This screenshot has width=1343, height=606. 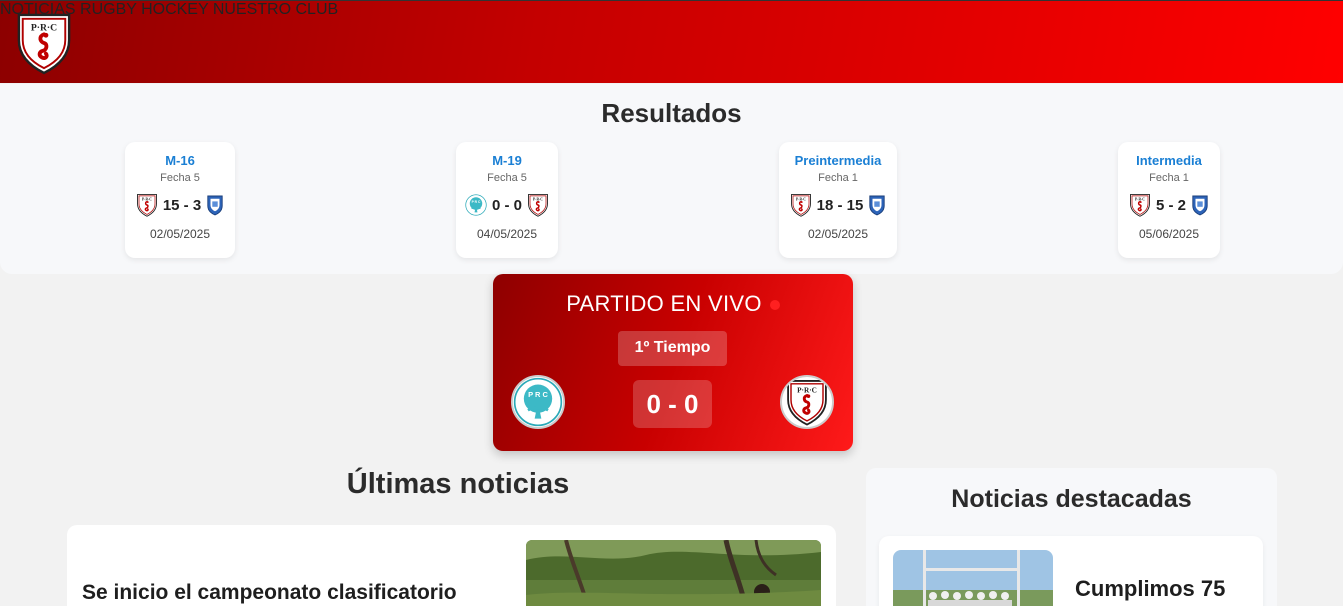 I want to click on live-match-card: PARTIDO EN VIVO 1º Tiempo 0 - 0, so click(x=673, y=362).